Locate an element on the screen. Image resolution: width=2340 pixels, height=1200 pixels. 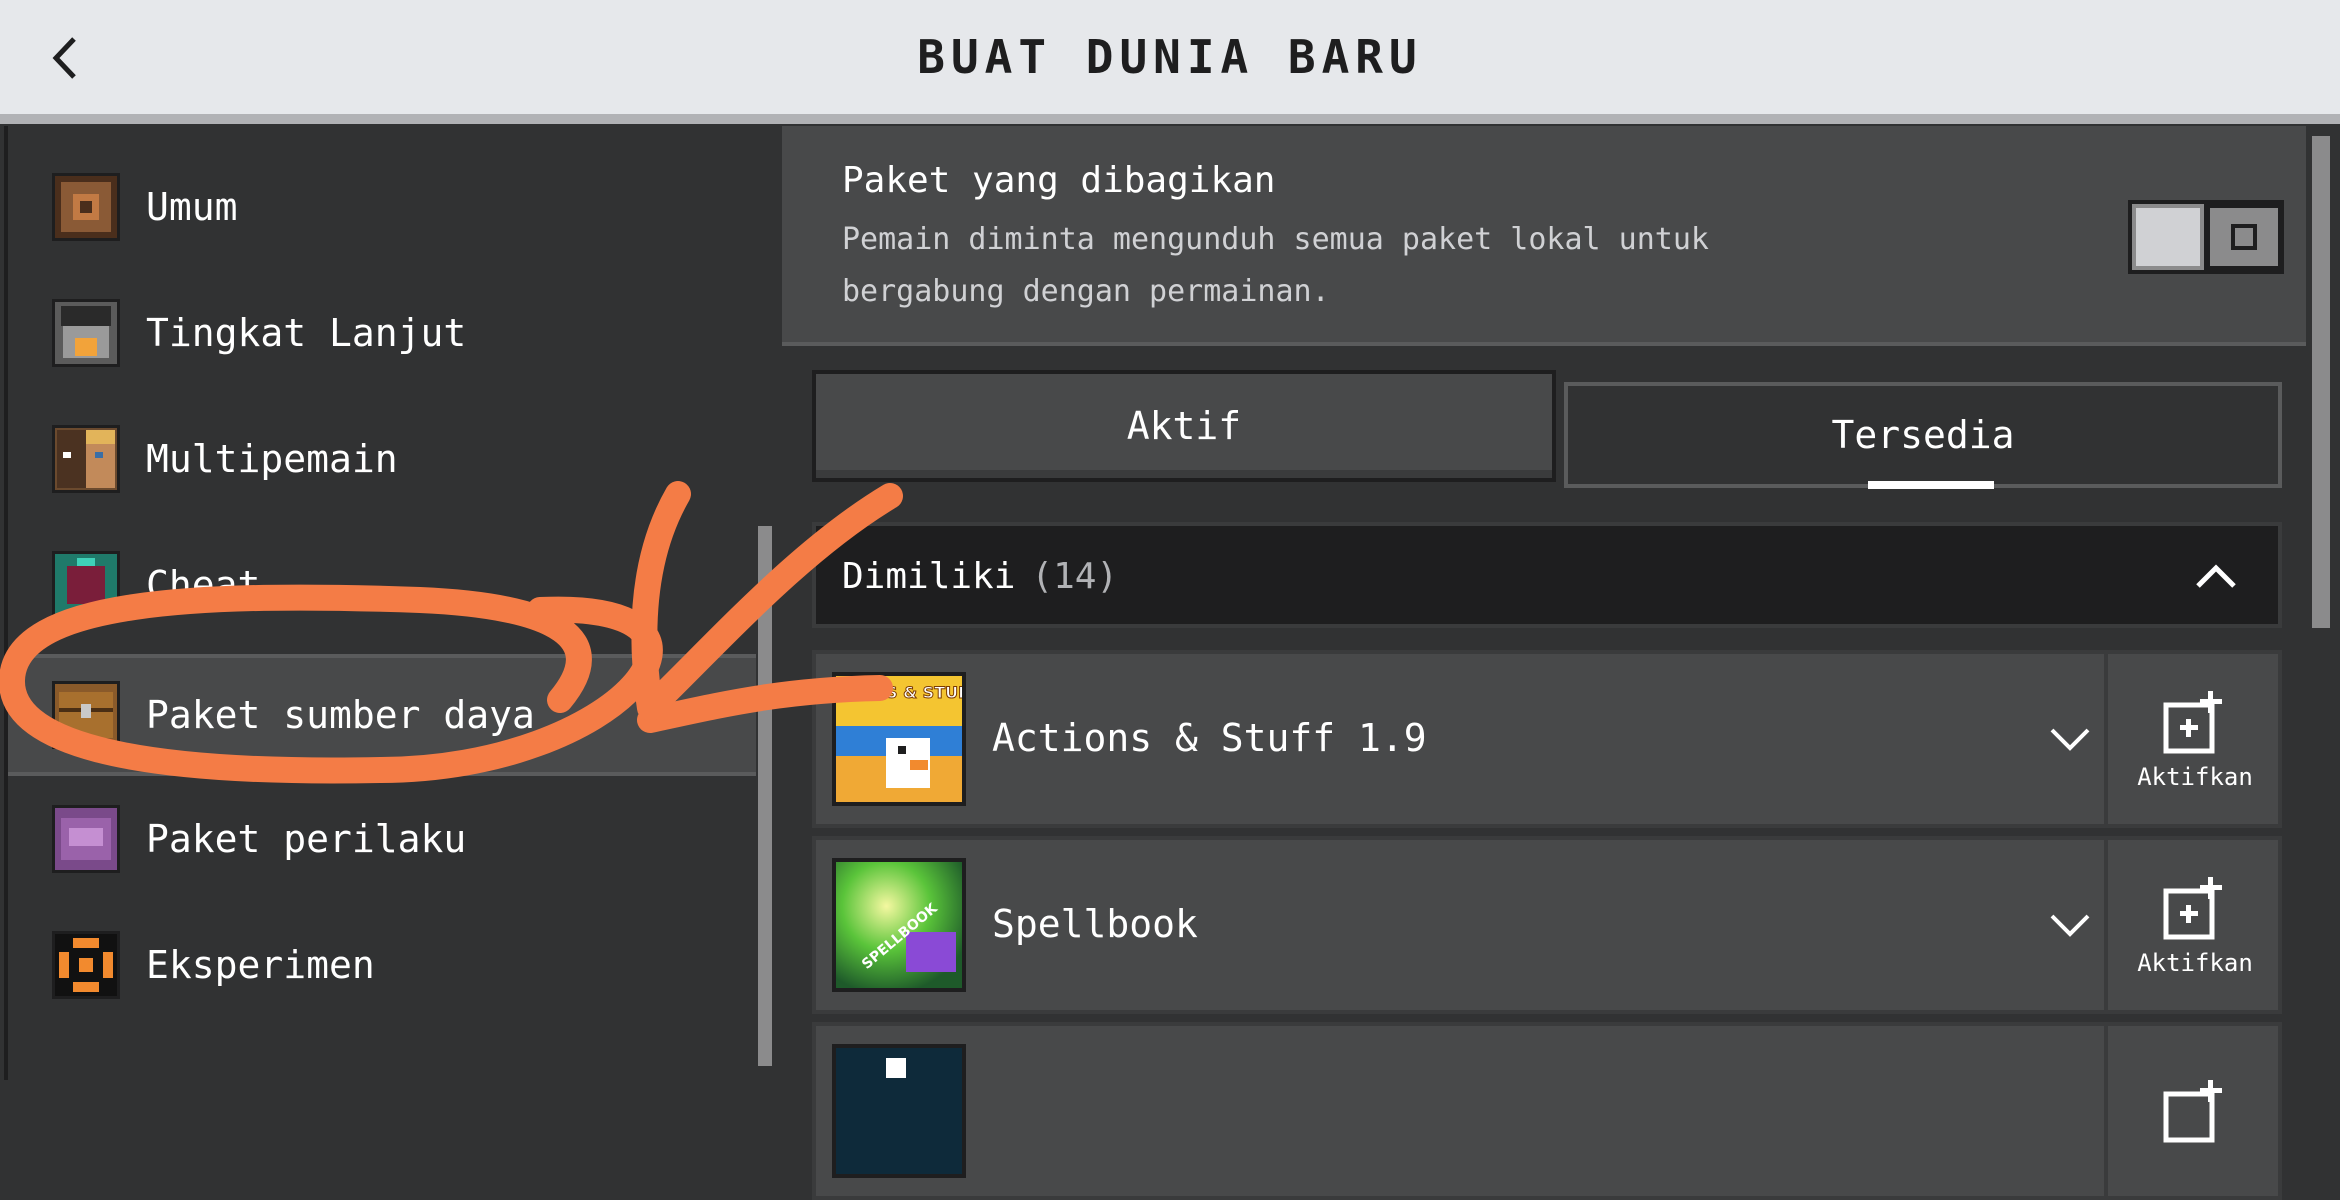
tab-active-packs: Aktif is located at coordinates (1184, 426).